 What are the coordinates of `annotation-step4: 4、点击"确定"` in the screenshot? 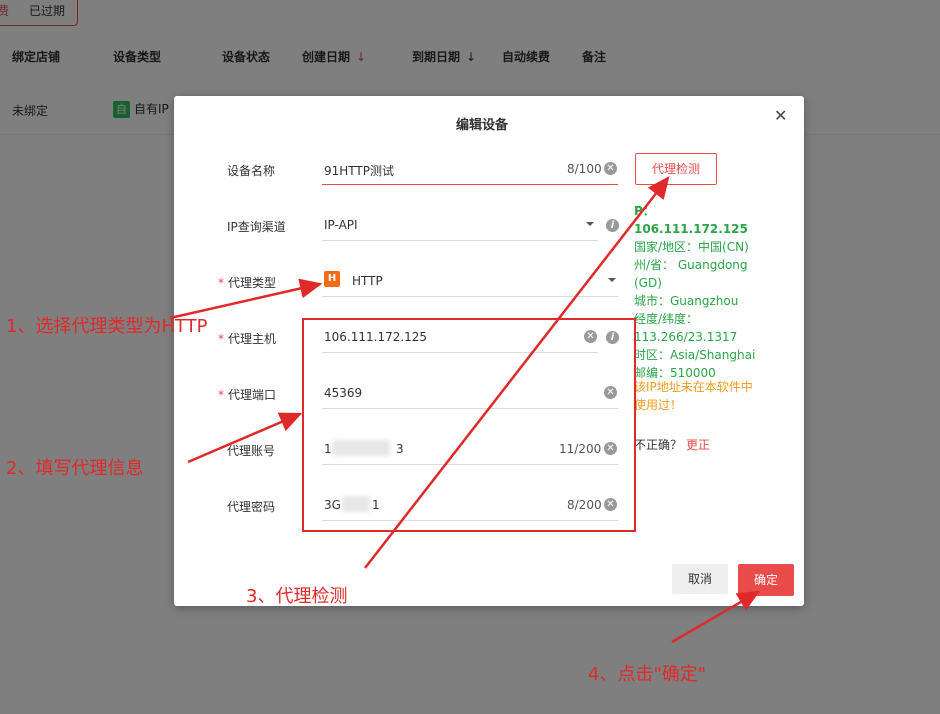 It's located at (647, 674).